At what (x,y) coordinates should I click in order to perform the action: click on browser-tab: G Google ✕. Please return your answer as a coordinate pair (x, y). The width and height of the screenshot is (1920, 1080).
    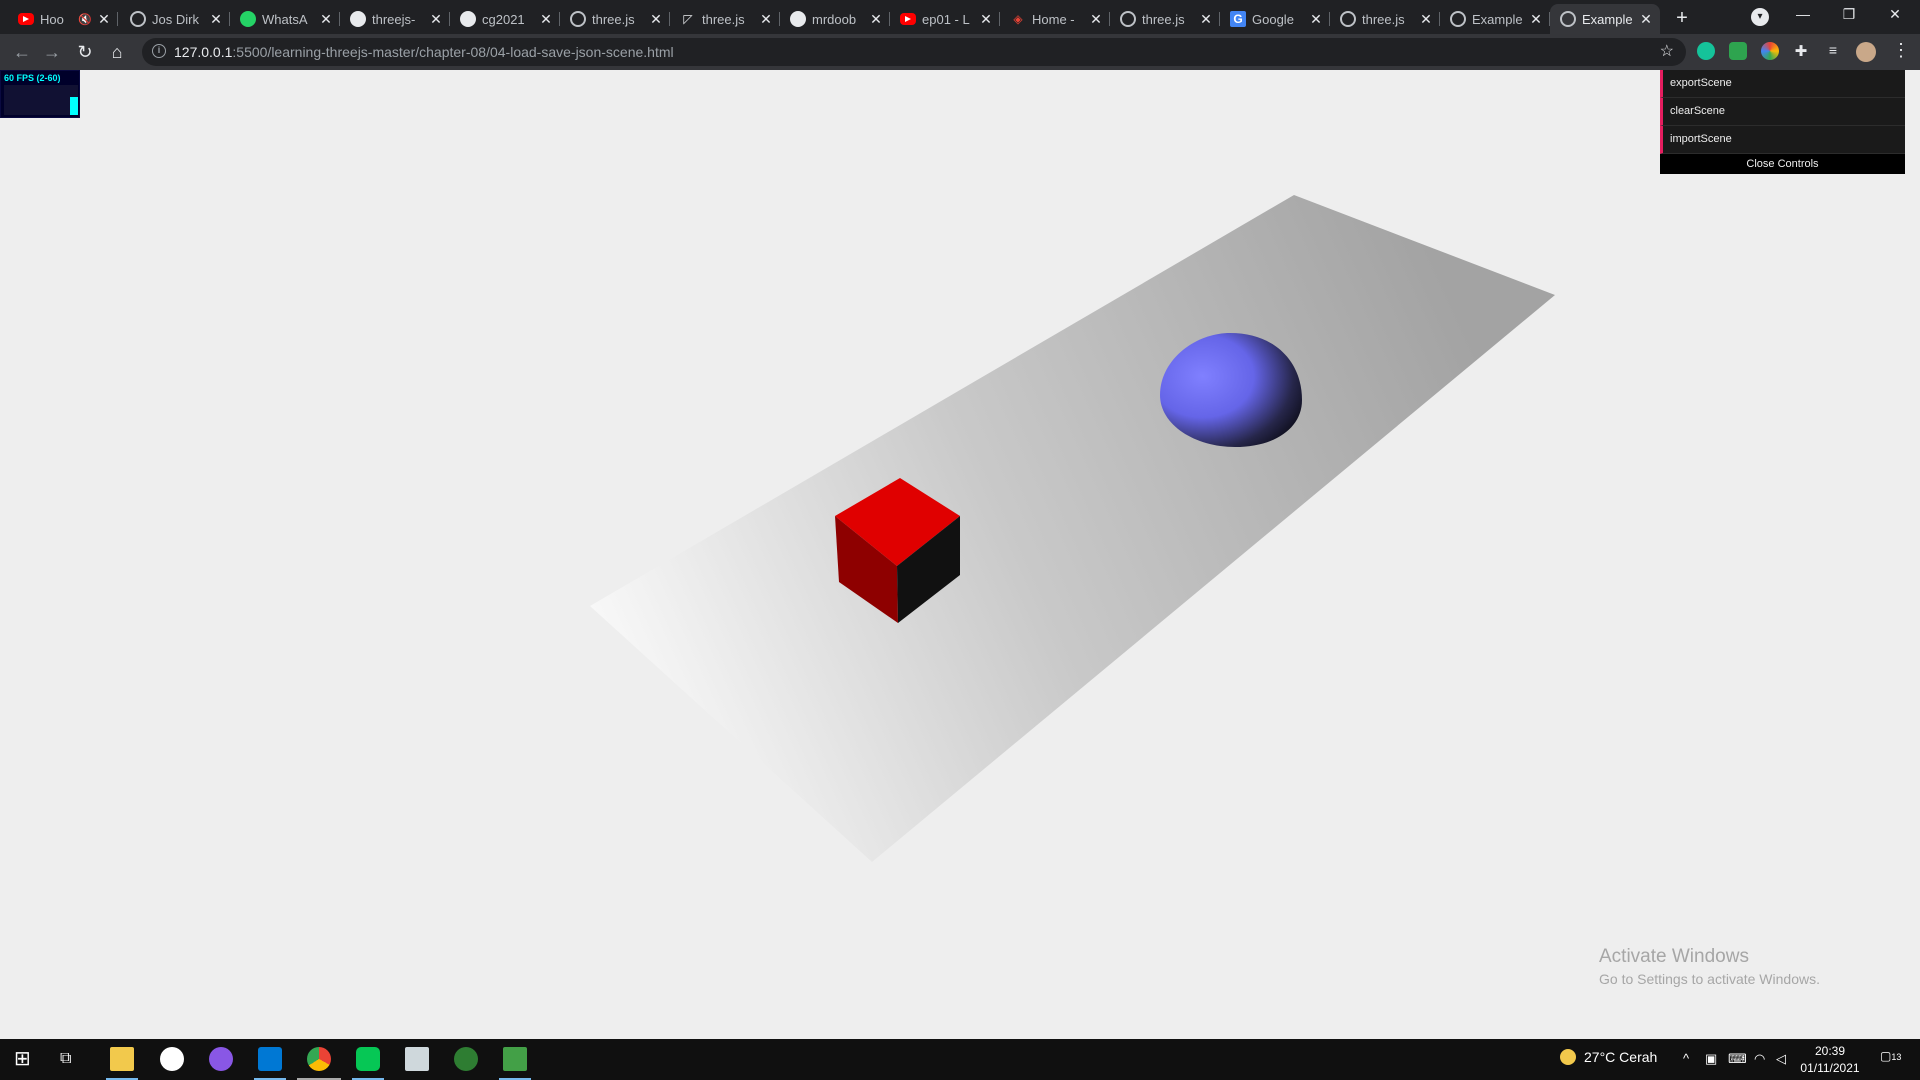
    Looking at the image, I should click on (1275, 19).